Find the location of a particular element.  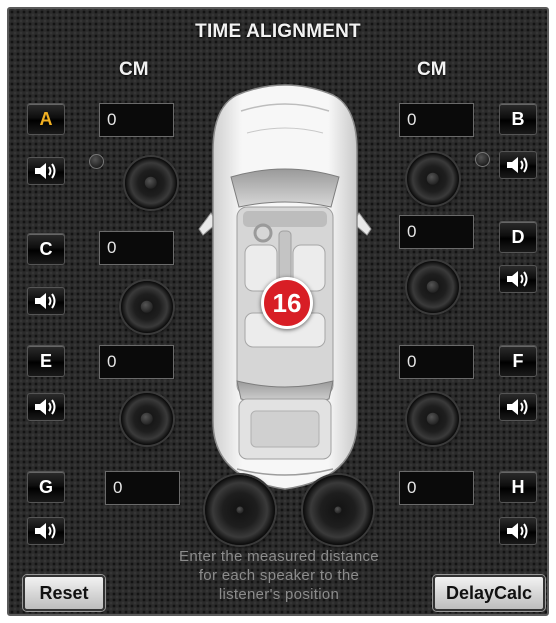

channel-g-speaker-button is located at coordinates (46, 531).